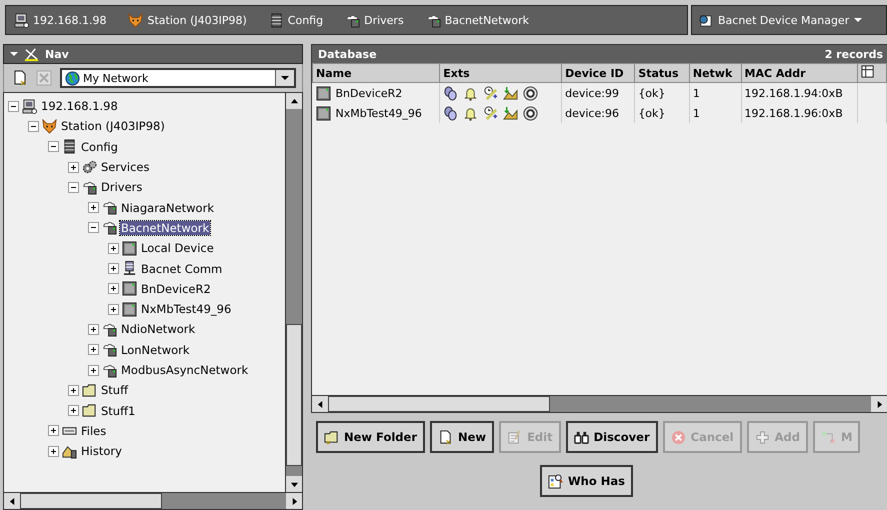 This screenshot has width=887, height=510. I want to click on breadcrumb: Config, so click(296, 20).